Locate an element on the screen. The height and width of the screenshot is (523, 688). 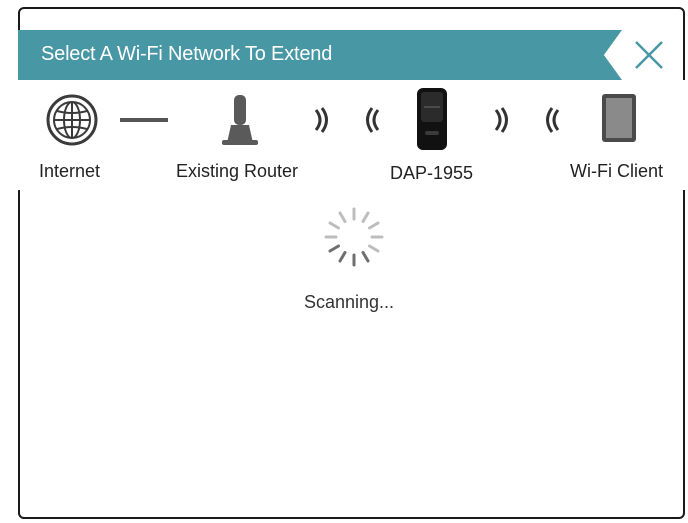
router-icon is located at coordinates (240, 120).